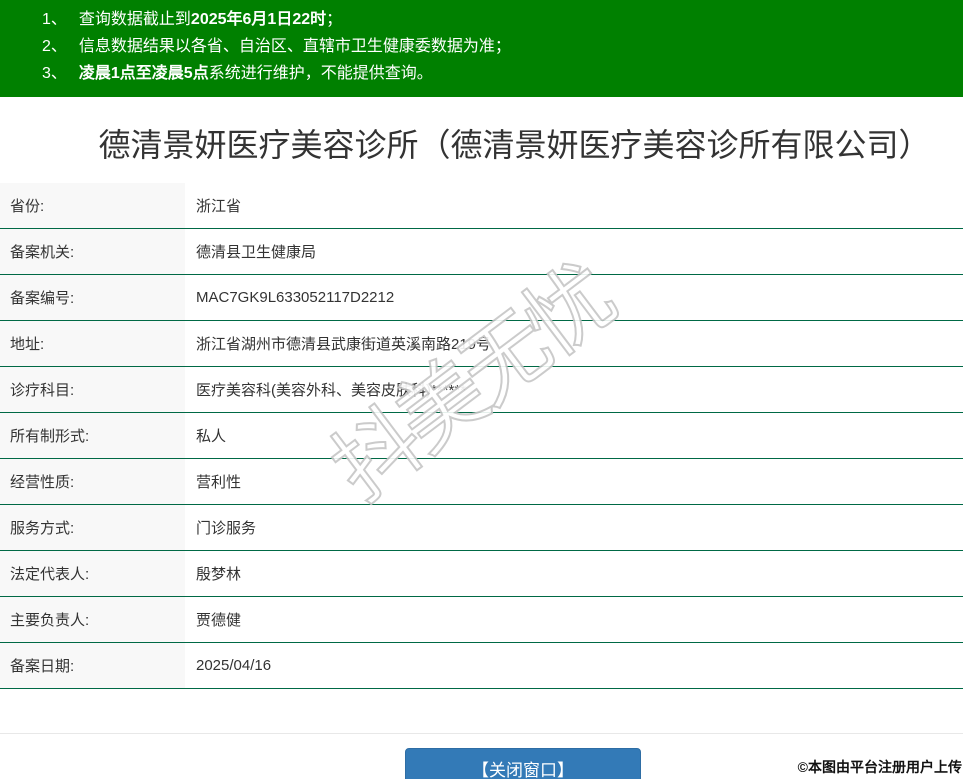  Describe the element at coordinates (294, 46) in the screenshot. I see `notice-text: 信息数据结果以各省、自治区、直辖市卫生健康委数据为准；` at that location.